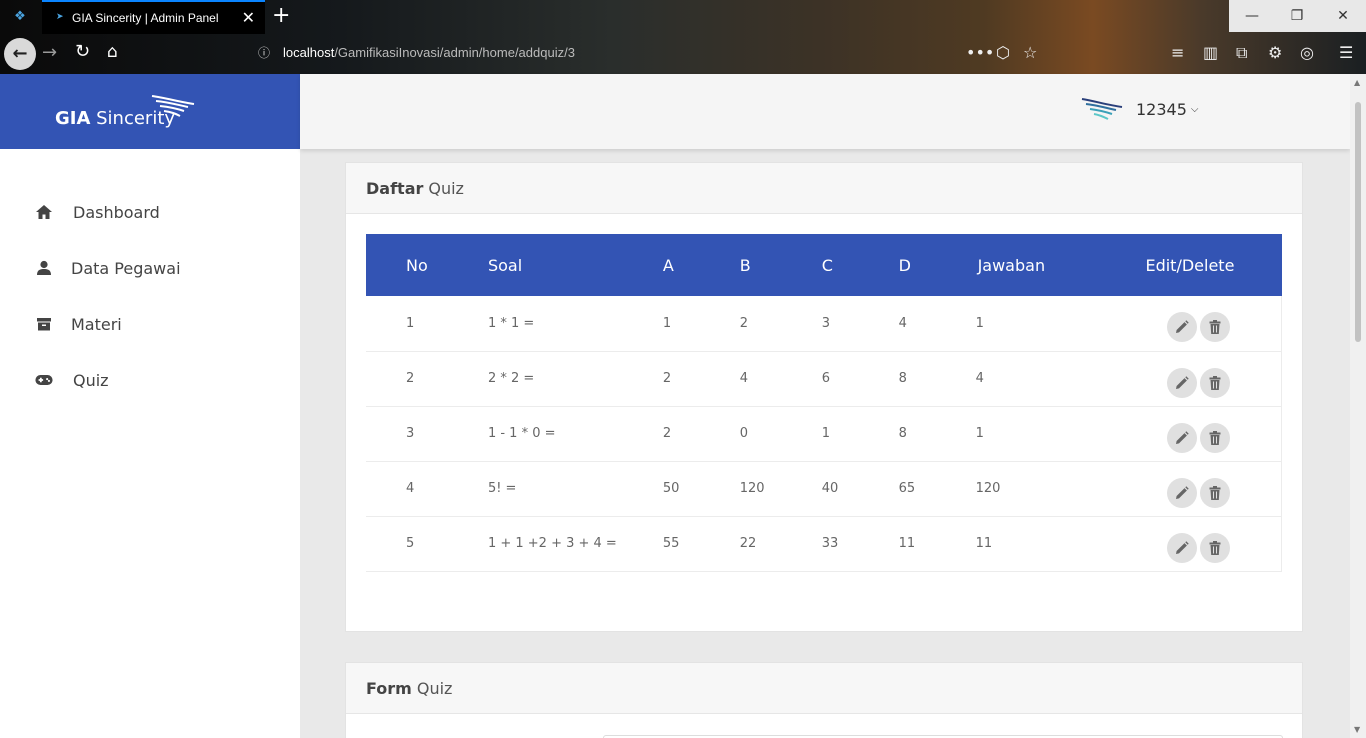 This screenshot has width=1366, height=738. What do you see at coordinates (780, 544) in the screenshot?
I see `cell-b: 22` at bounding box center [780, 544].